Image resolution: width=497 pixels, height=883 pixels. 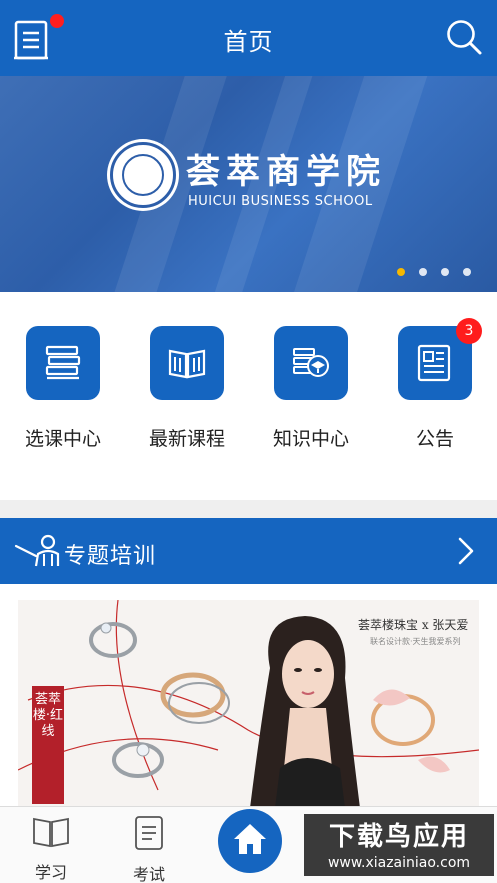 I want to click on section-title: 专题培训, so click(x=110, y=556).